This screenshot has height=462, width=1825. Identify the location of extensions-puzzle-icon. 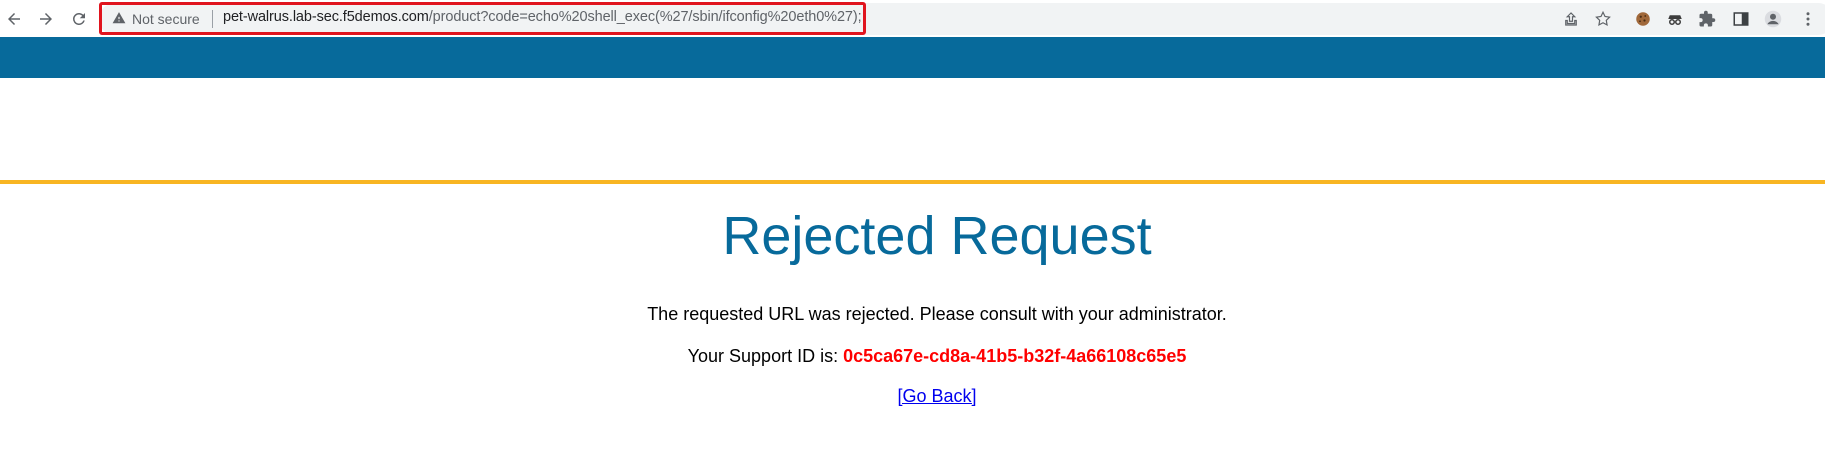
(1707, 19).